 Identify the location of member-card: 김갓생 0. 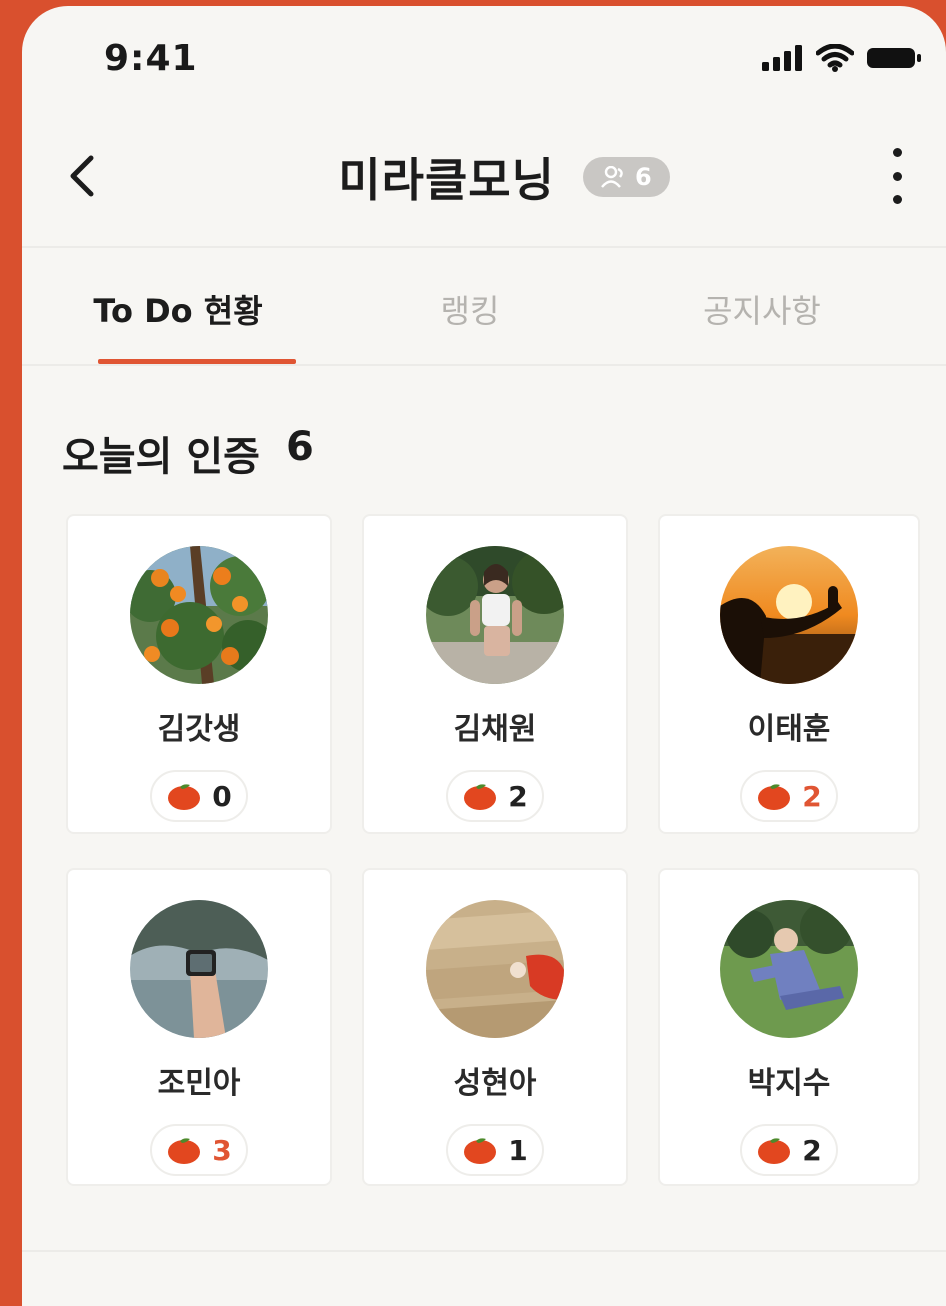
(199, 674).